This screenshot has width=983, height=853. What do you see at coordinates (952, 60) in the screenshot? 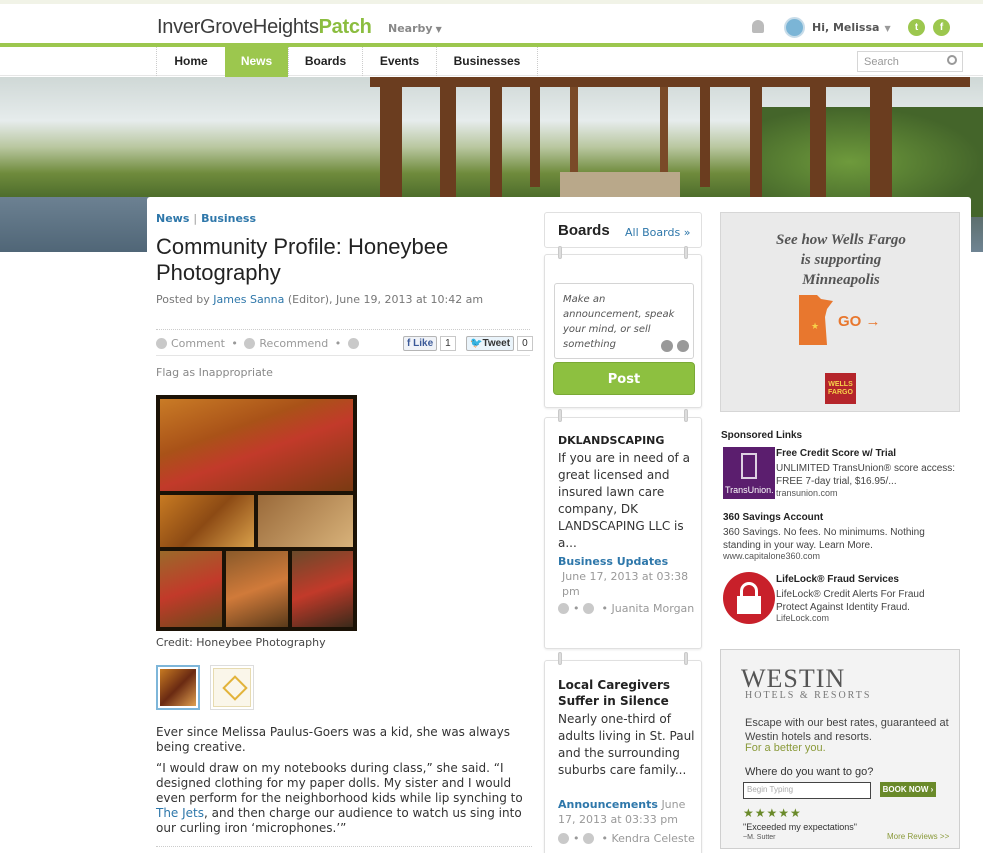
I see `search-icon` at bounding box center [952, 60].